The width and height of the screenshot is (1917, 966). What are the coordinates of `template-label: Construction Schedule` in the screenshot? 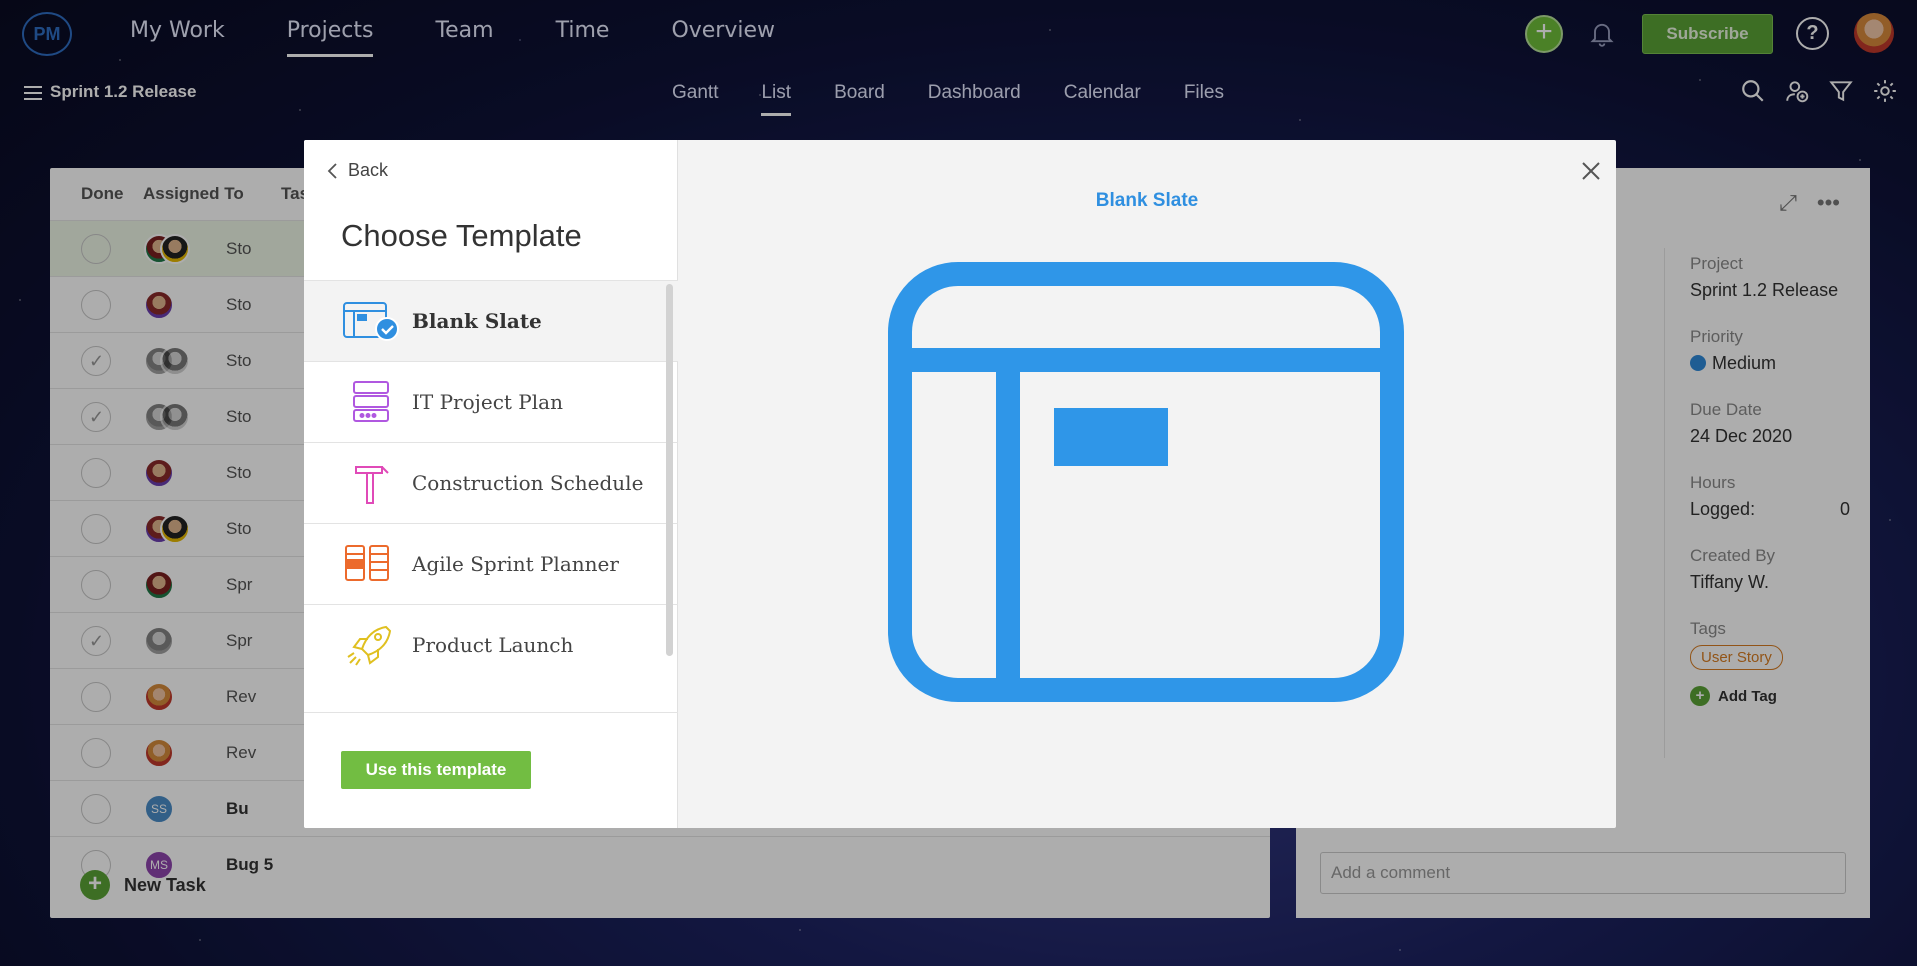 It's located at (528, 483).